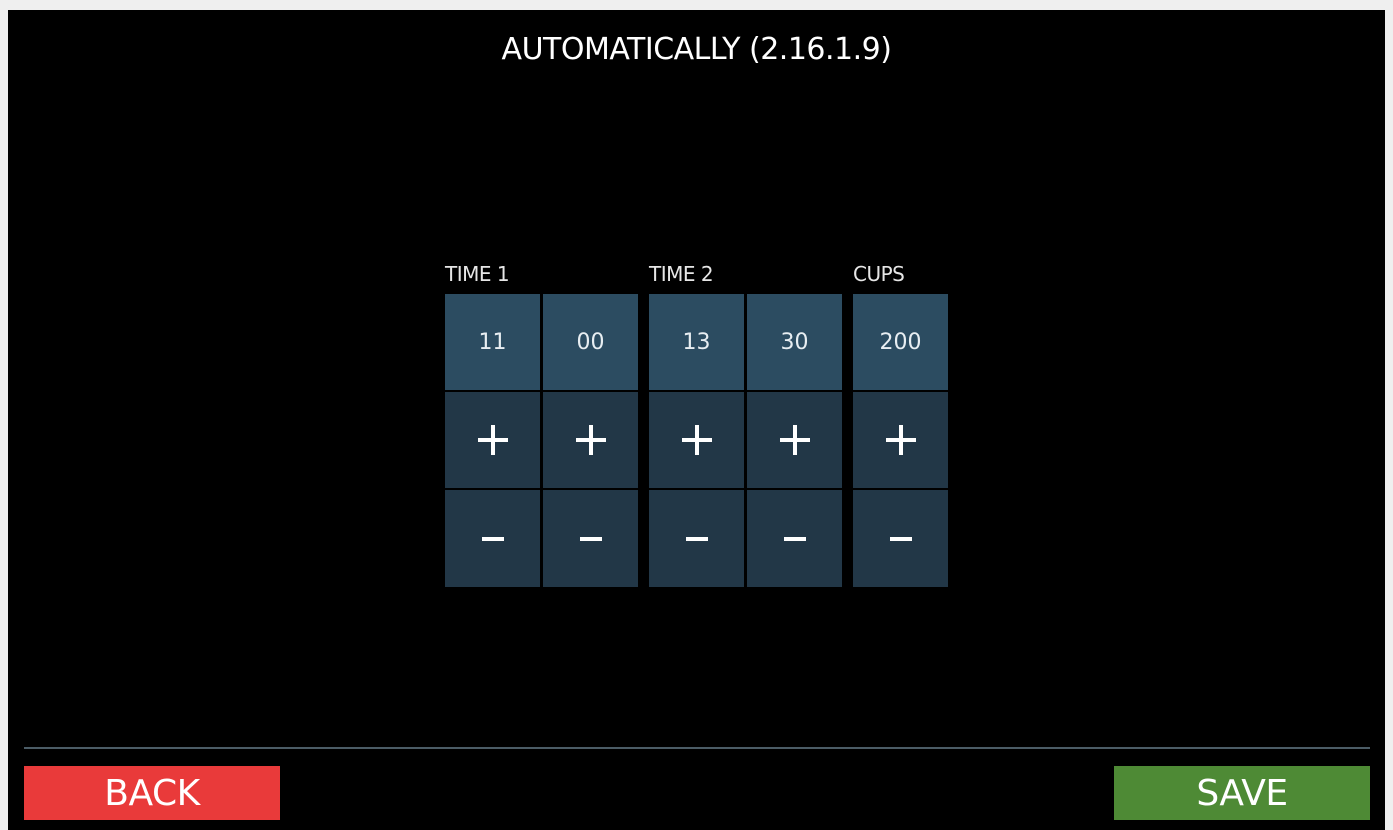 Image resolution: width=1393 pixels, height=830 pixels. What do you see at coordinates (696, 49) in the screenshot?
I see `page-title: AUTOMATICALLY (2.16.1.9)` at bounding box center [696, 49].